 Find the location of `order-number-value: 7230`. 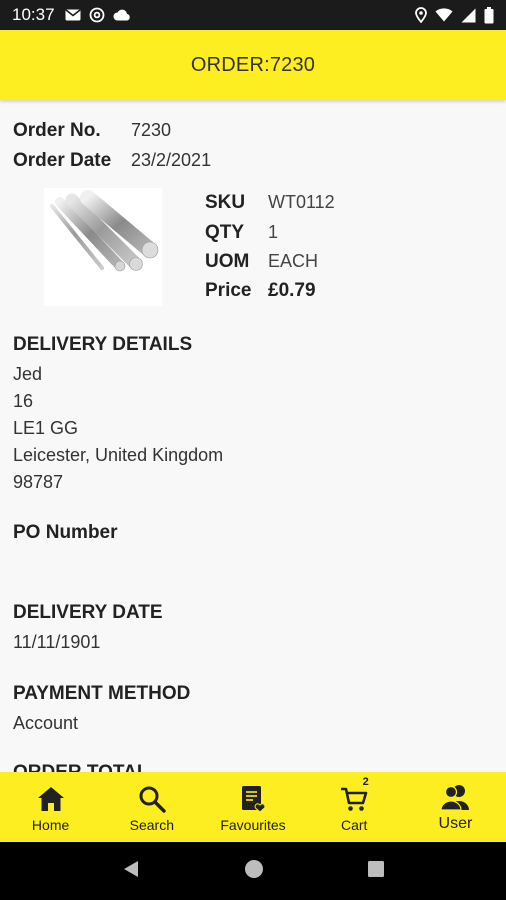

order-number-value: 7230 is located at coordinates (151, 130).